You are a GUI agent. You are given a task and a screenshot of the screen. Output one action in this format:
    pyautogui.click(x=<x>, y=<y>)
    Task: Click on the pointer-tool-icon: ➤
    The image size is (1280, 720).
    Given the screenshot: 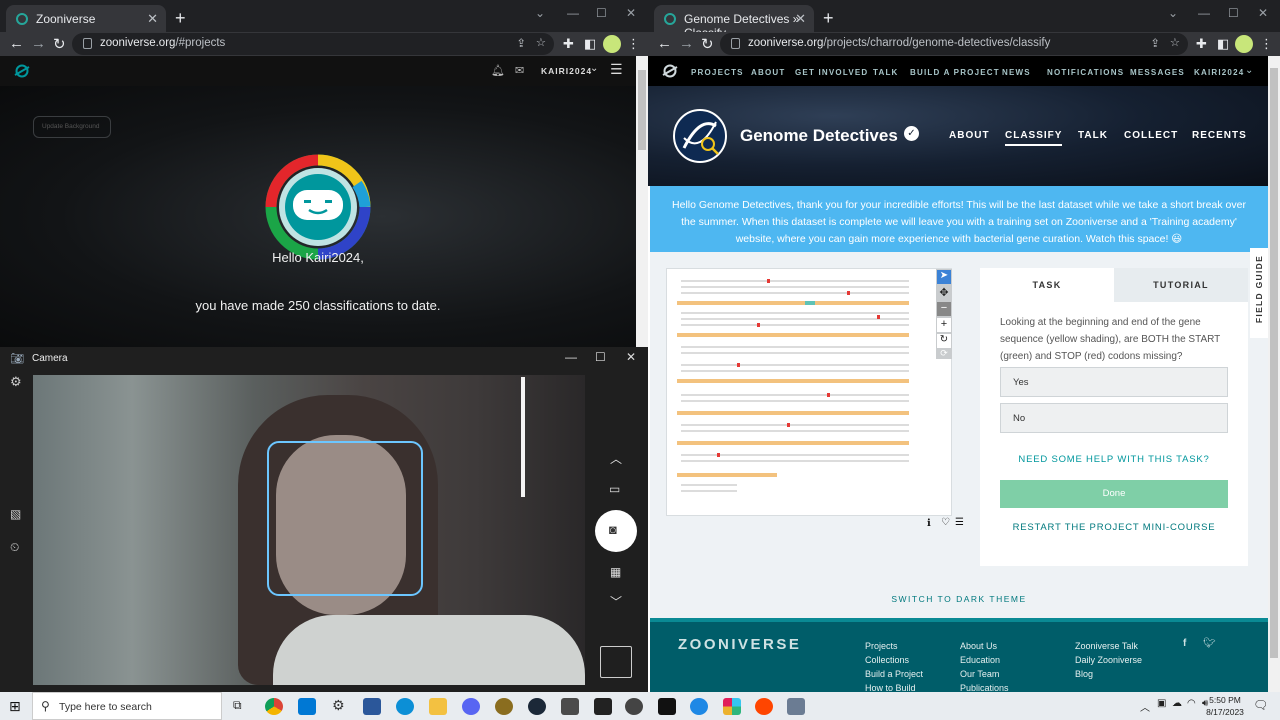 What is the action you would take?
    pyautogui.click(x=944, y=277)
    